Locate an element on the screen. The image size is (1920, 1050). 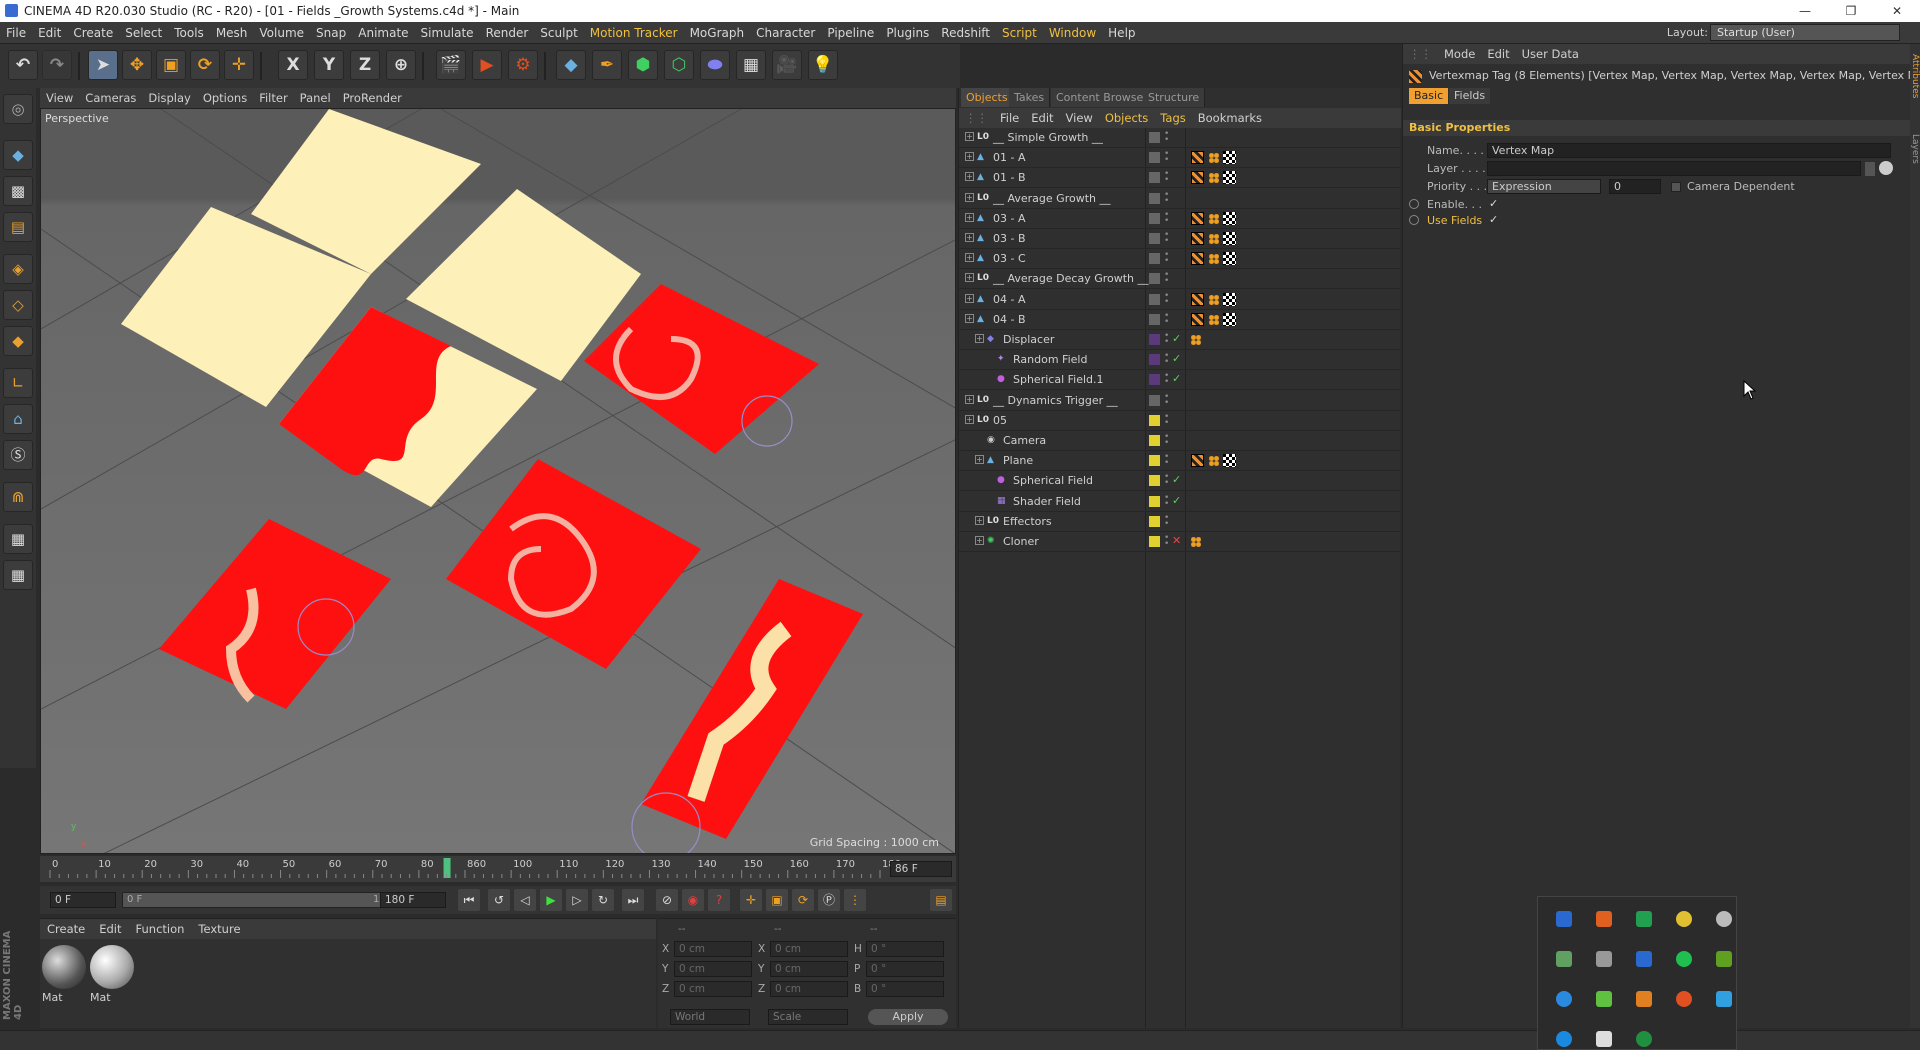
menu-mesh: Mesh is located at coordinates (232, 33).